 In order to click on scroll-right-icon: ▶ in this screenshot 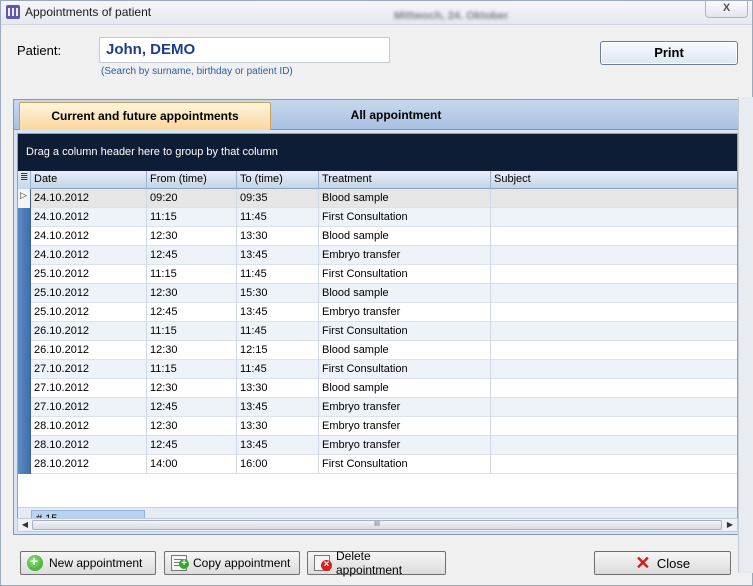, I will do `click(730, 525)`.